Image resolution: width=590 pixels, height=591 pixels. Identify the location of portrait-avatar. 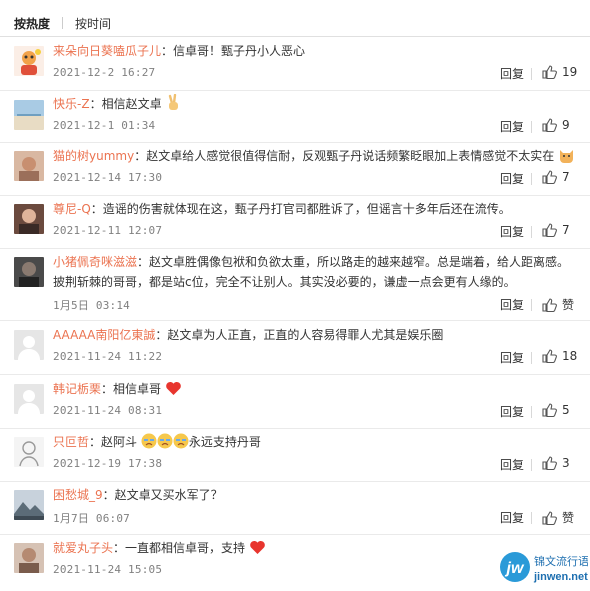
(29, 219).